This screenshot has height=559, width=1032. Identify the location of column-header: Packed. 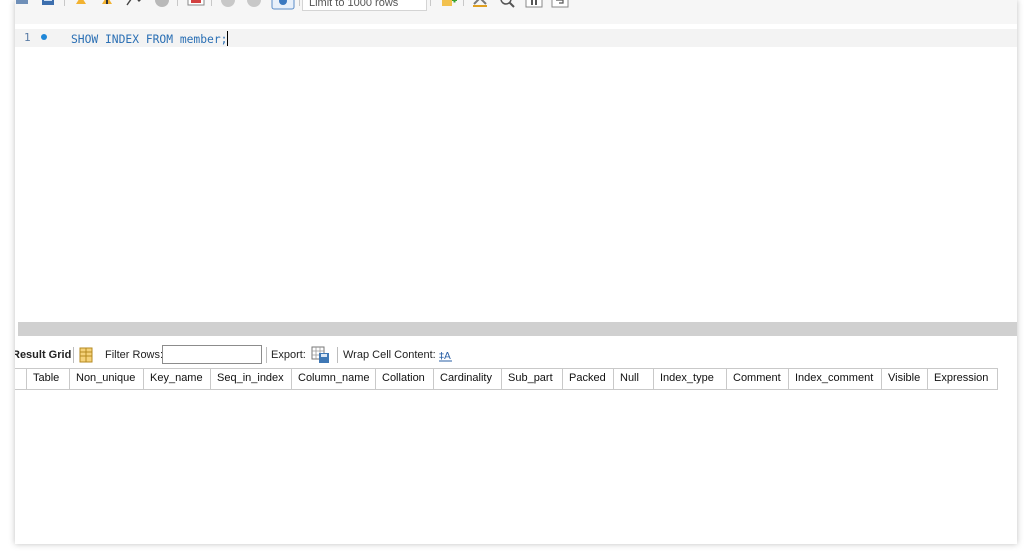
(588, 379).